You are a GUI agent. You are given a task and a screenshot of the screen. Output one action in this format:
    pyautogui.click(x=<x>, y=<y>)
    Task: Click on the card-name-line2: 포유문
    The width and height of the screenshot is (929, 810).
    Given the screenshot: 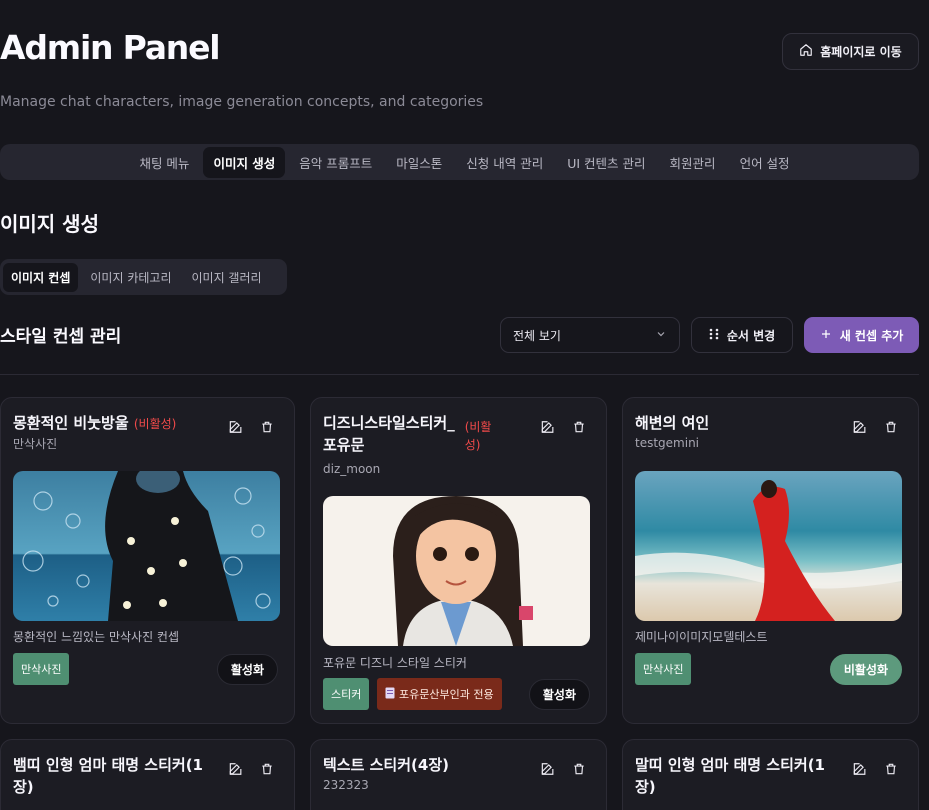 What is the action you would take?
    pyautogui.click(x=344, y=445)
    